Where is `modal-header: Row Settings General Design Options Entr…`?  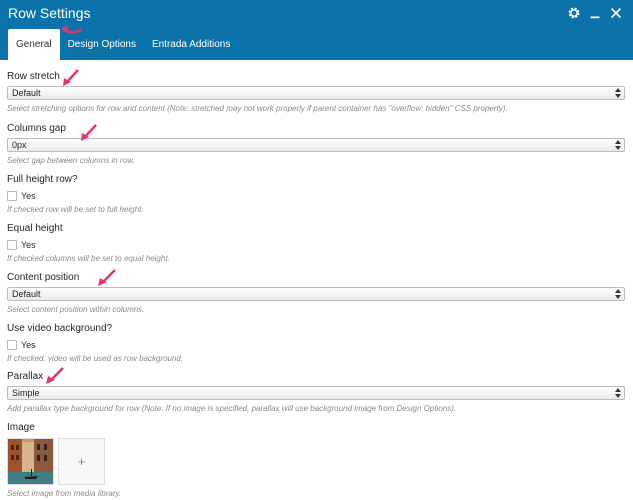 modal-header: Row Settings General Design Options Entr… is located at coordinates (316, 30).